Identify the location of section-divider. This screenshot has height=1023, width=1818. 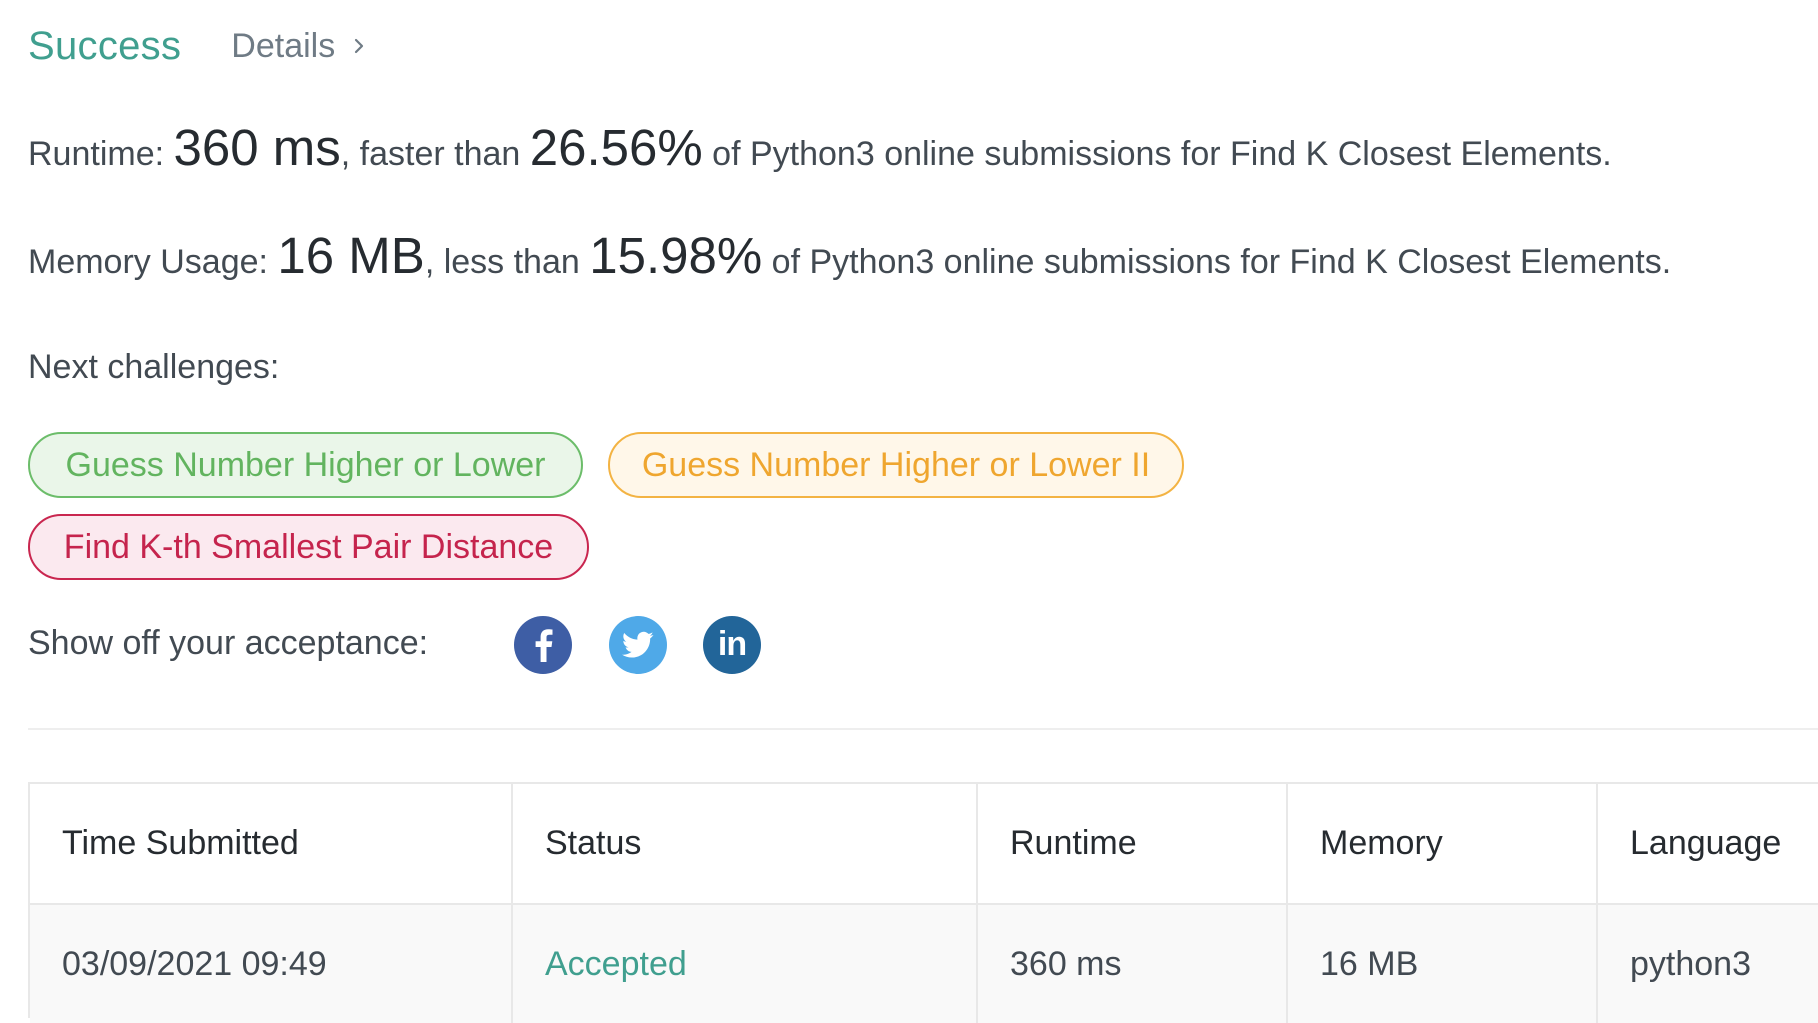
(923, 729).